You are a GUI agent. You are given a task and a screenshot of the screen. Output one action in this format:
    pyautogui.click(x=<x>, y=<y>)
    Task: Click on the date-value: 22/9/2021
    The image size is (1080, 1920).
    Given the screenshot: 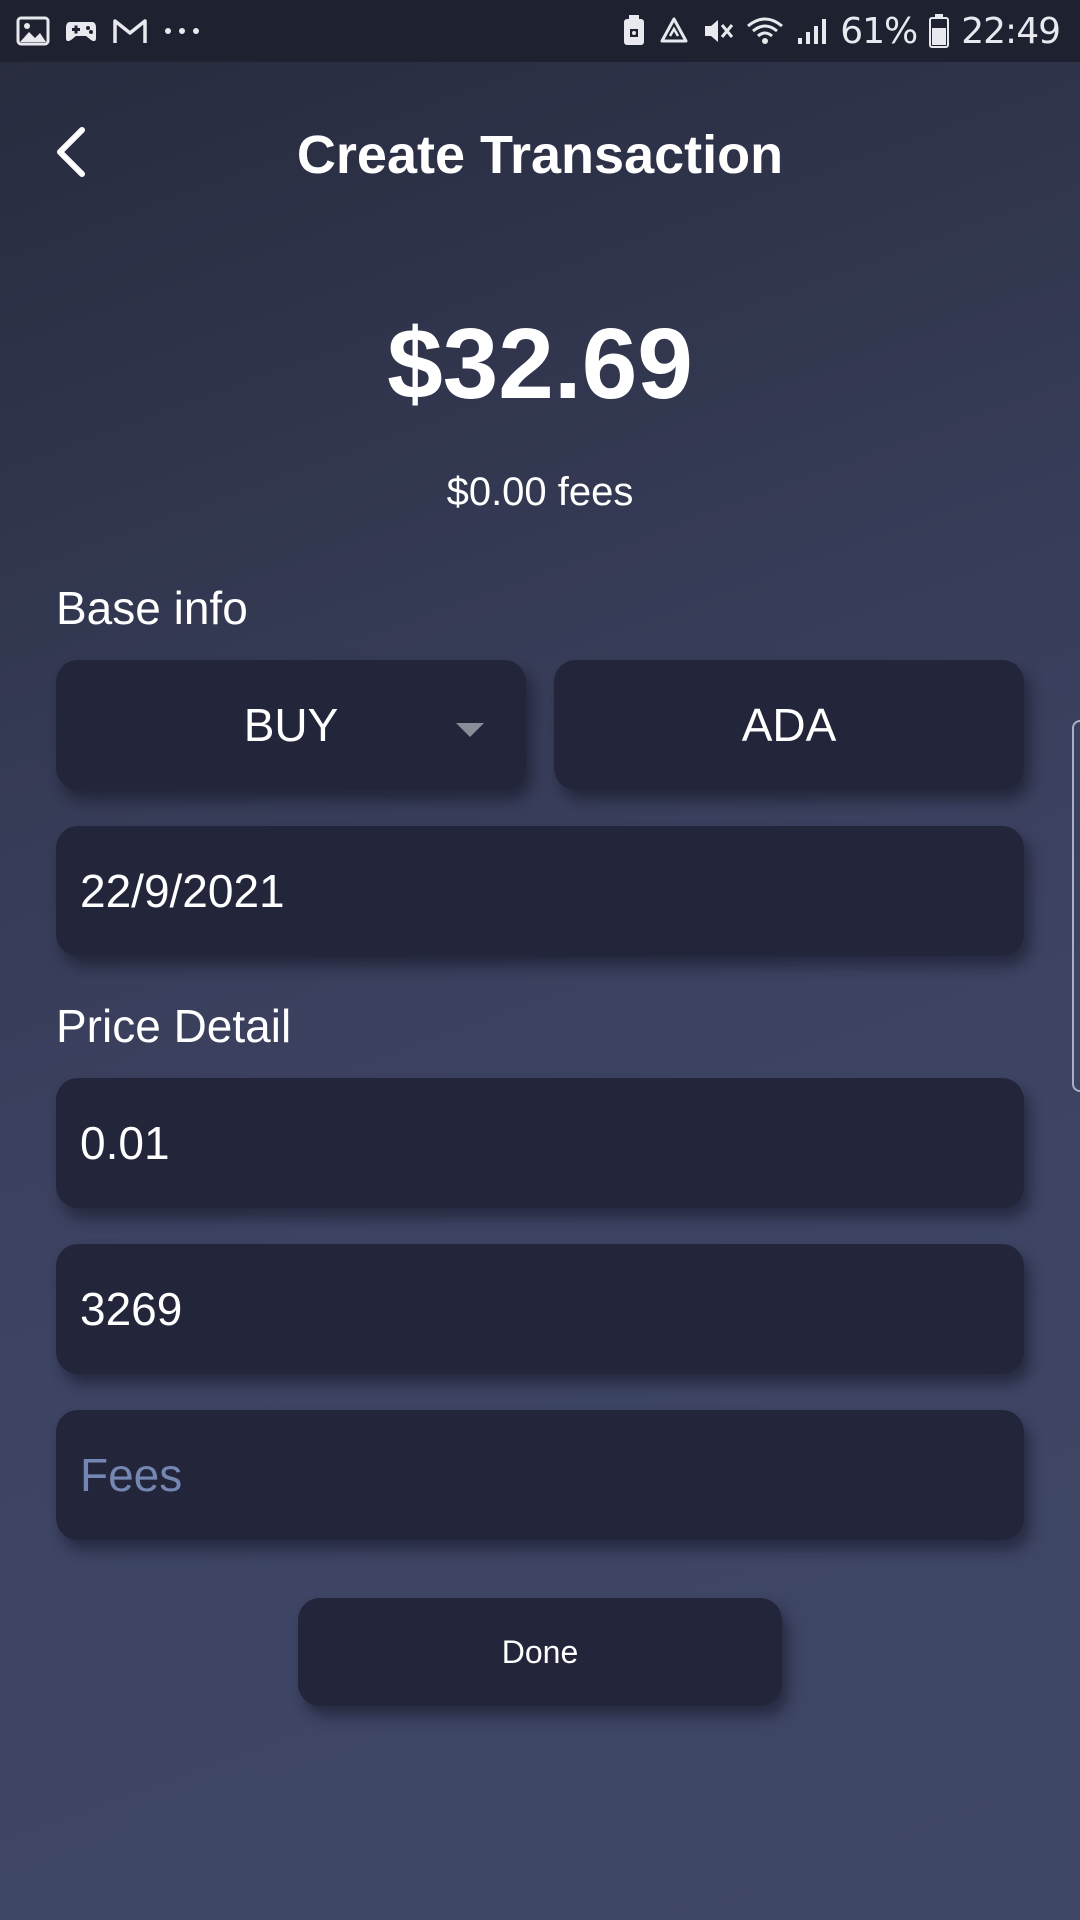 What is the action you would take?
    pyautogui.click(x=182, y=891)
    